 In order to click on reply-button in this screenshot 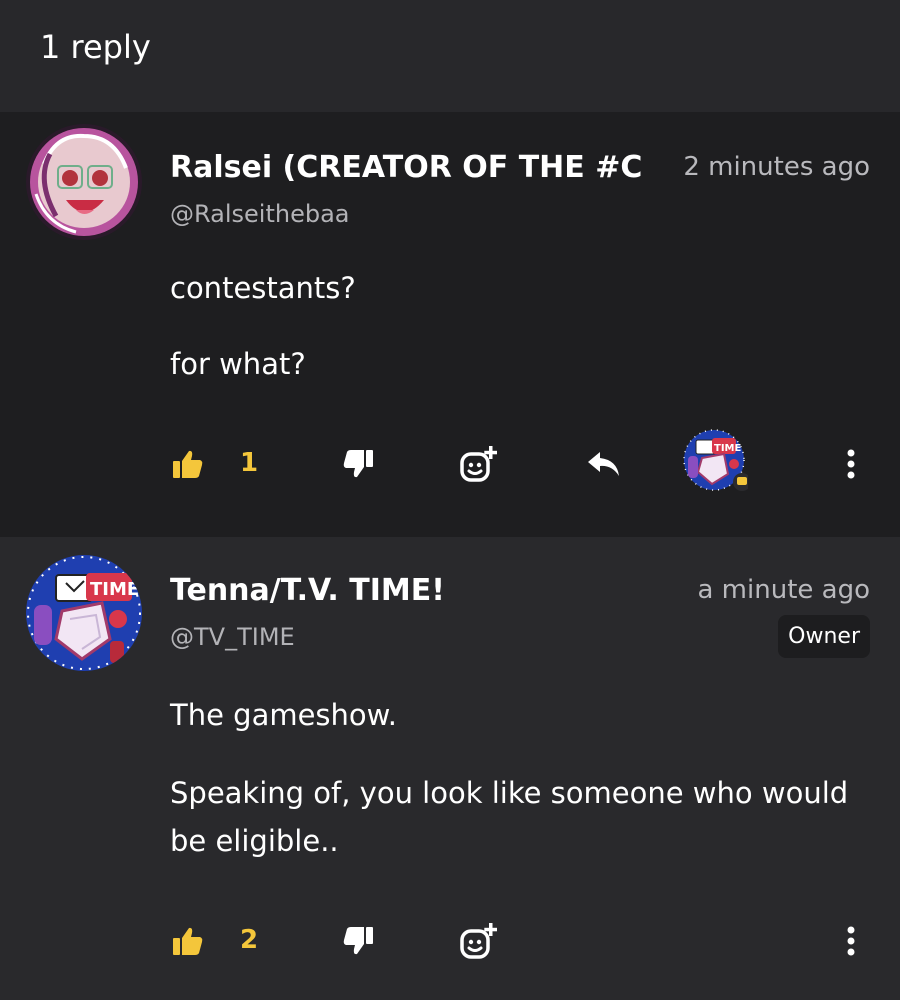, I will do `click(604, 464)`.